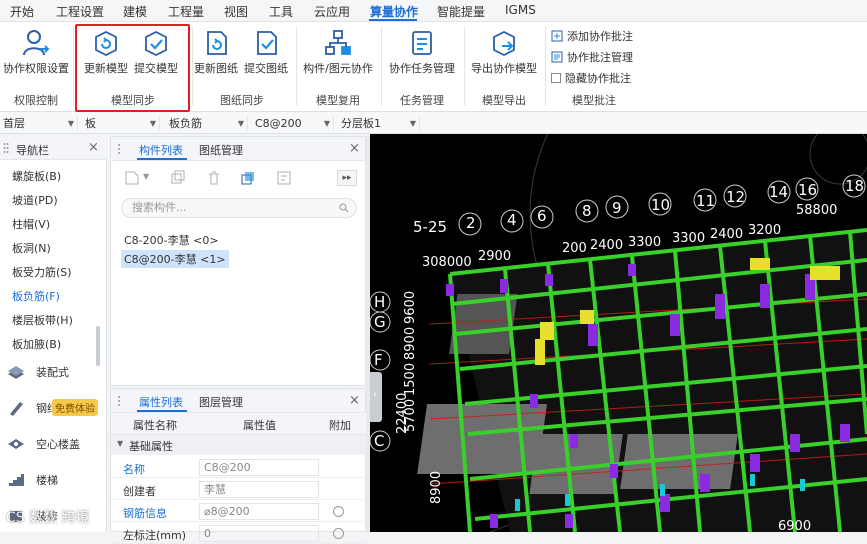  Describe the element at coordinates (347, 178) in the screenshot. I see `expand-more-button: ▸▸` at that location.